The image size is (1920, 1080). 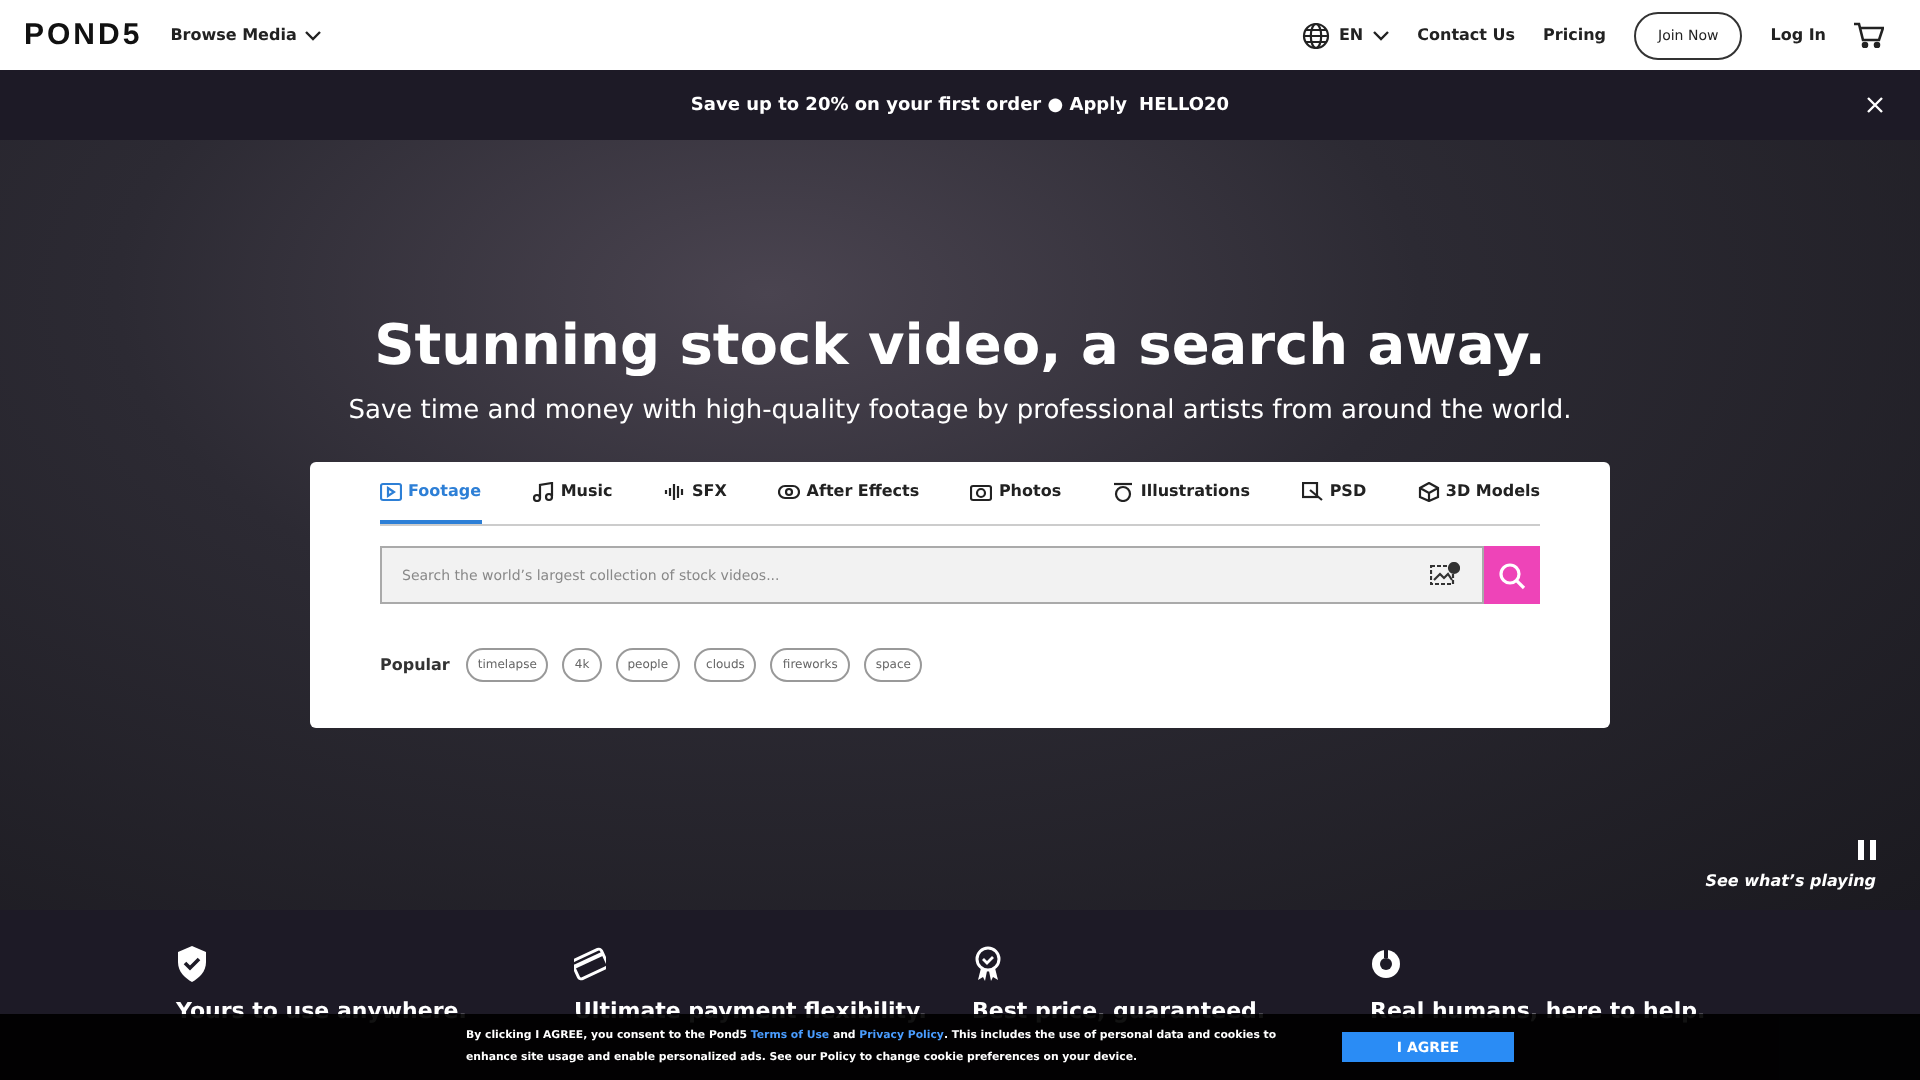 What do you see at coordinates (1334, 493) in the screenshot?
I see `media-tab: PSD` at bounding box center [1334, 493].